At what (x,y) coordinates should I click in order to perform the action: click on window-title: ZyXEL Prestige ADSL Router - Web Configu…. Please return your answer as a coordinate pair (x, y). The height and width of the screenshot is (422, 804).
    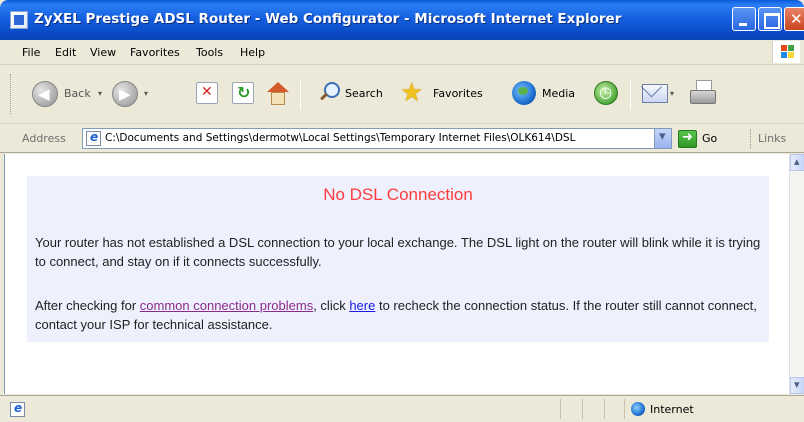
    Looking at the image, I should click on (328, 19).